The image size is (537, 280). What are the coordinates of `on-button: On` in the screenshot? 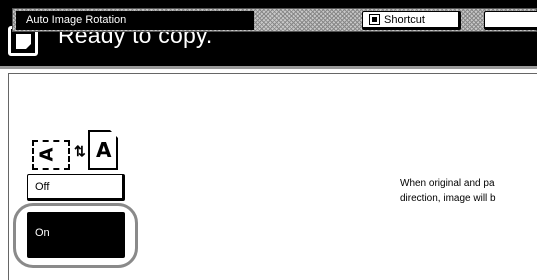 It's located at (76, 235).